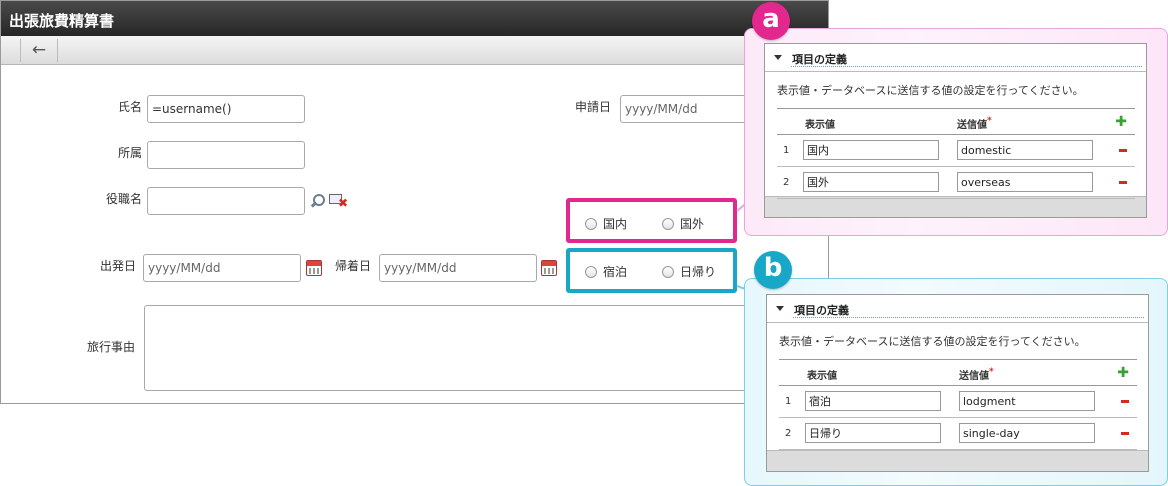  What do you see at coordinates (486, 348) in the screenshot?
I see `reason-textarea` at bounding box center [486, 348].